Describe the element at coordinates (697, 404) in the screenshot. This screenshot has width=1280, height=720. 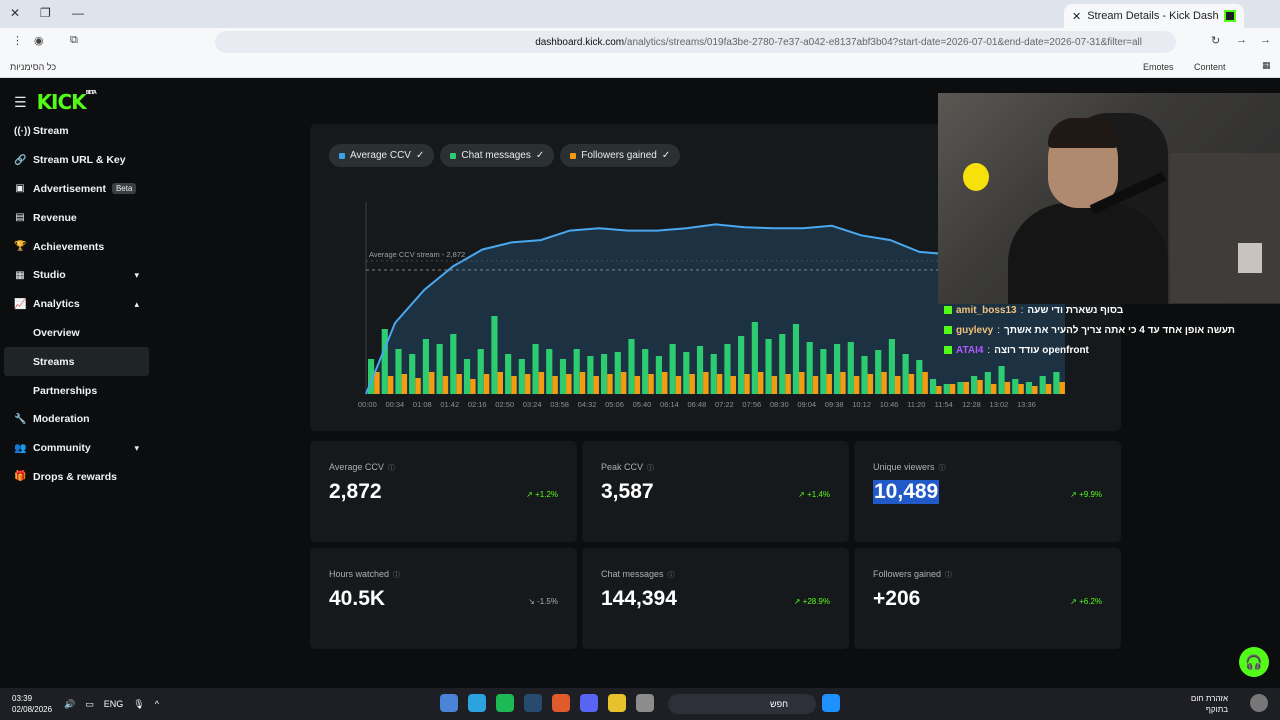
I see `x-tick-label: 06:48` at that location.